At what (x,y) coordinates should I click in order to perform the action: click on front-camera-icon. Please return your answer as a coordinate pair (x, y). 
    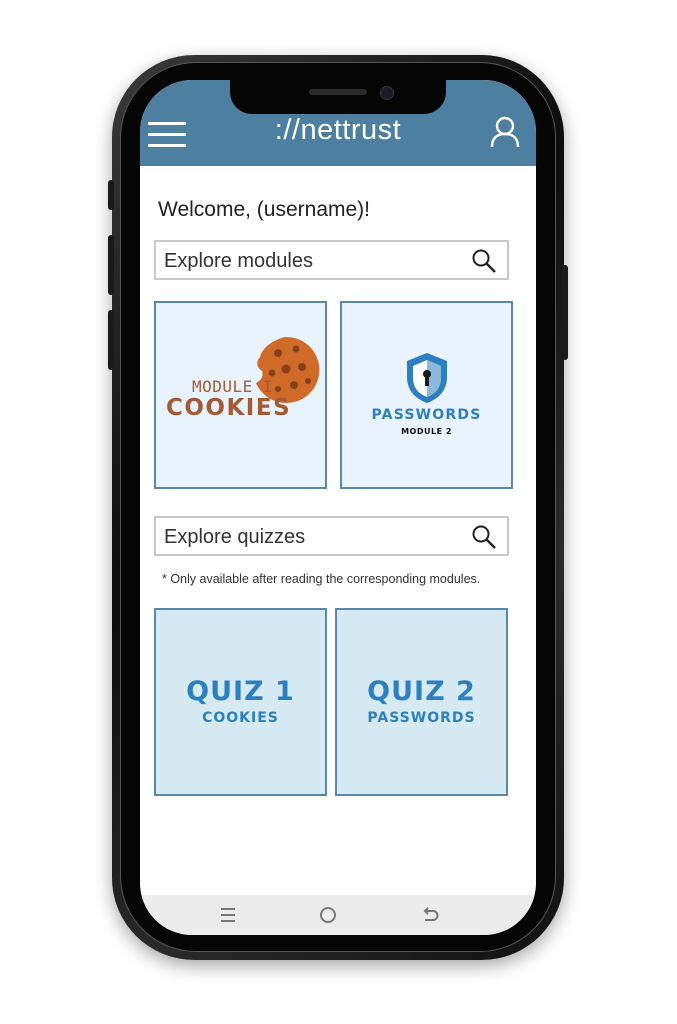
    Looking at the image, I should click on (387, 93).